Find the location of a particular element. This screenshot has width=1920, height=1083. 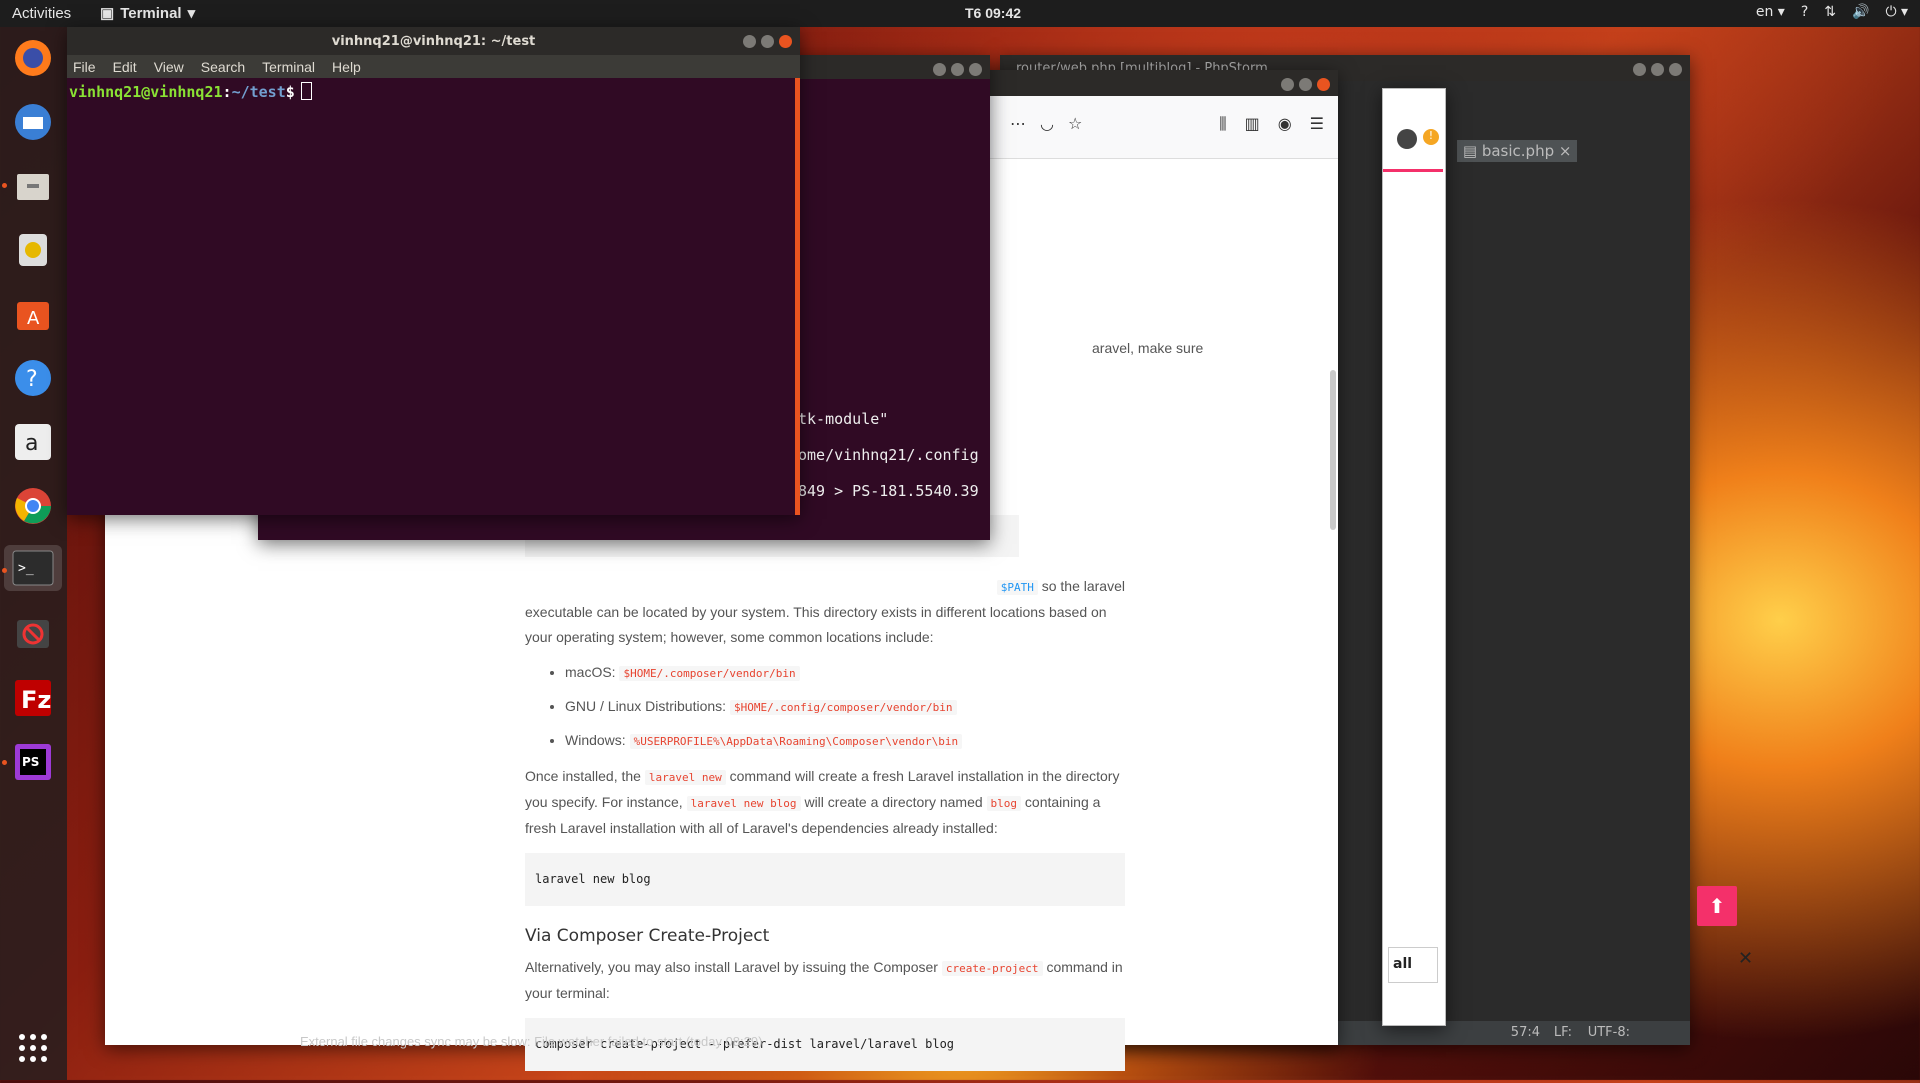

filezilla-icon: Fz is located at coordinates (33, 698).